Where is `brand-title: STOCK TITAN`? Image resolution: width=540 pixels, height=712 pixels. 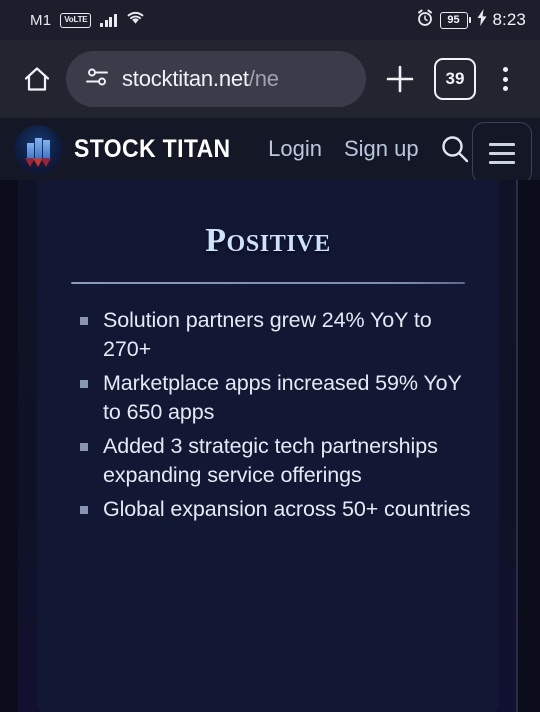
brand-title: STOCK TITAN is located at coordinates (152, 149).